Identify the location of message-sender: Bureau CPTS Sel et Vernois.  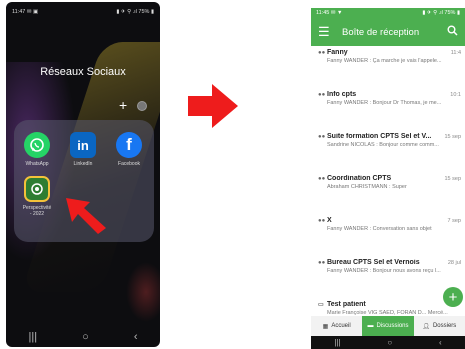
(373, 262).